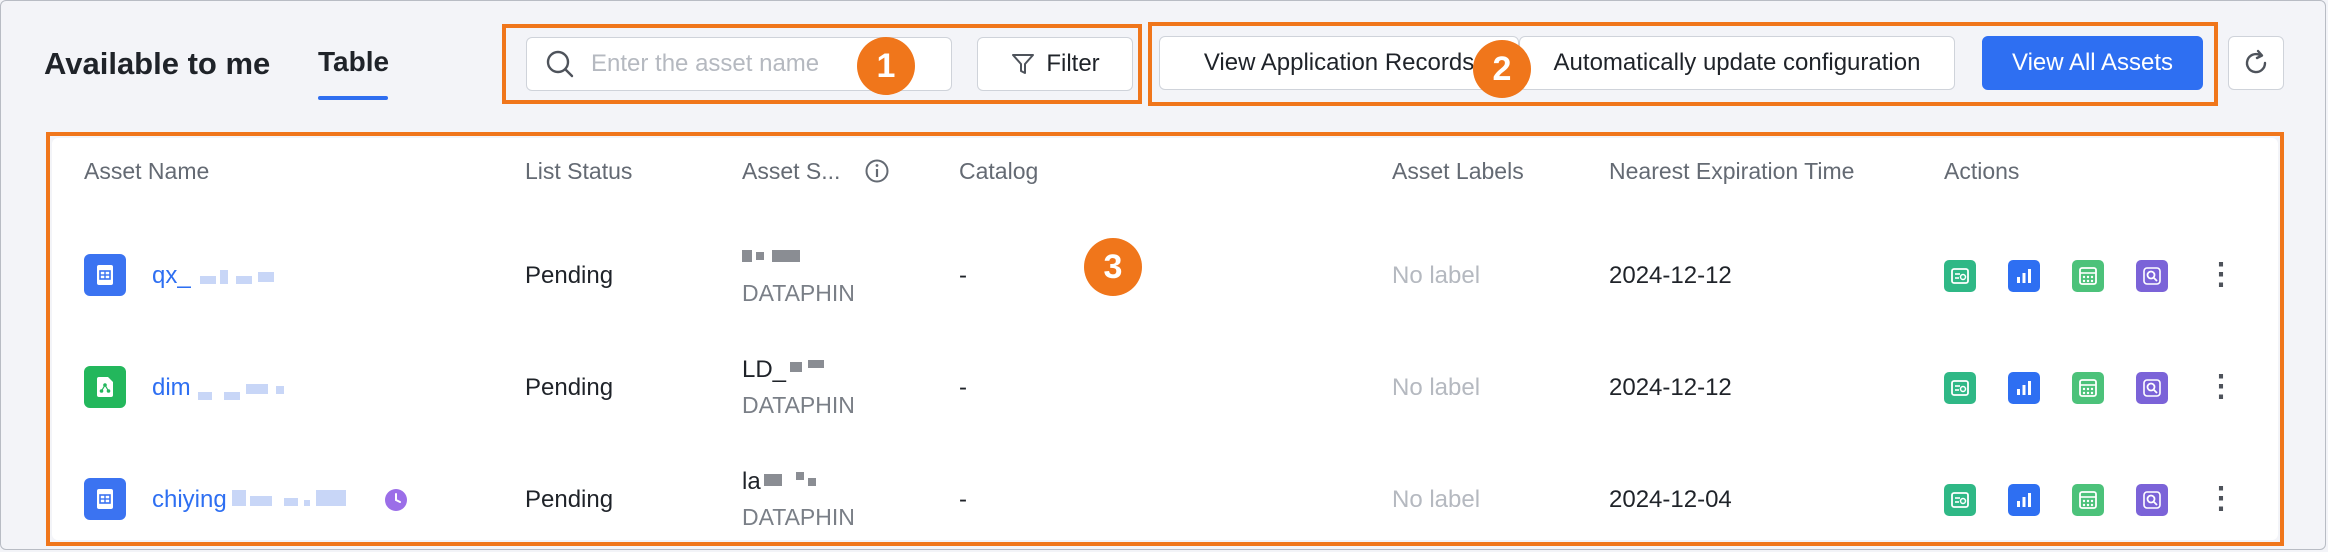  I want to click on page-title: Available to me, so click(157, 63).